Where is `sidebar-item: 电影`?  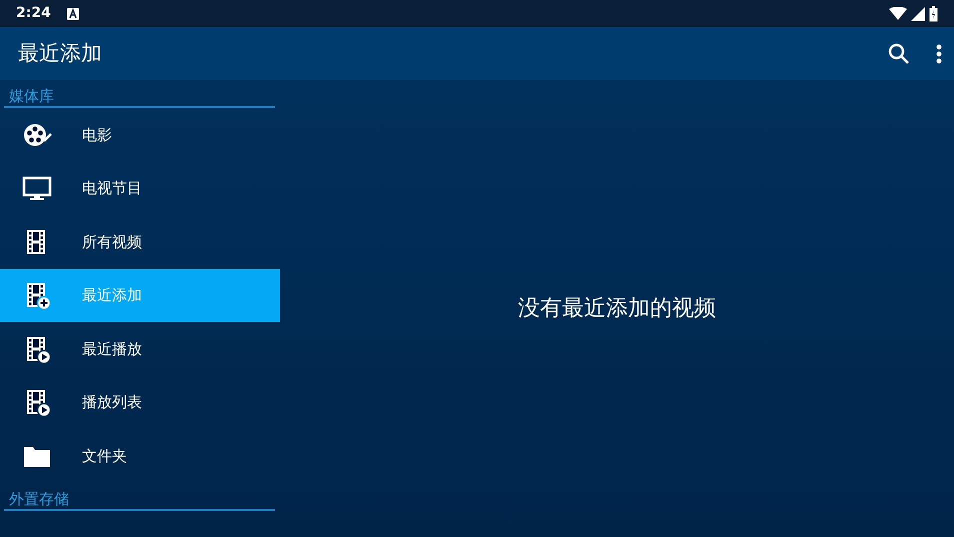
sidebar-item: 电影 is located at coordinates (140, 135).